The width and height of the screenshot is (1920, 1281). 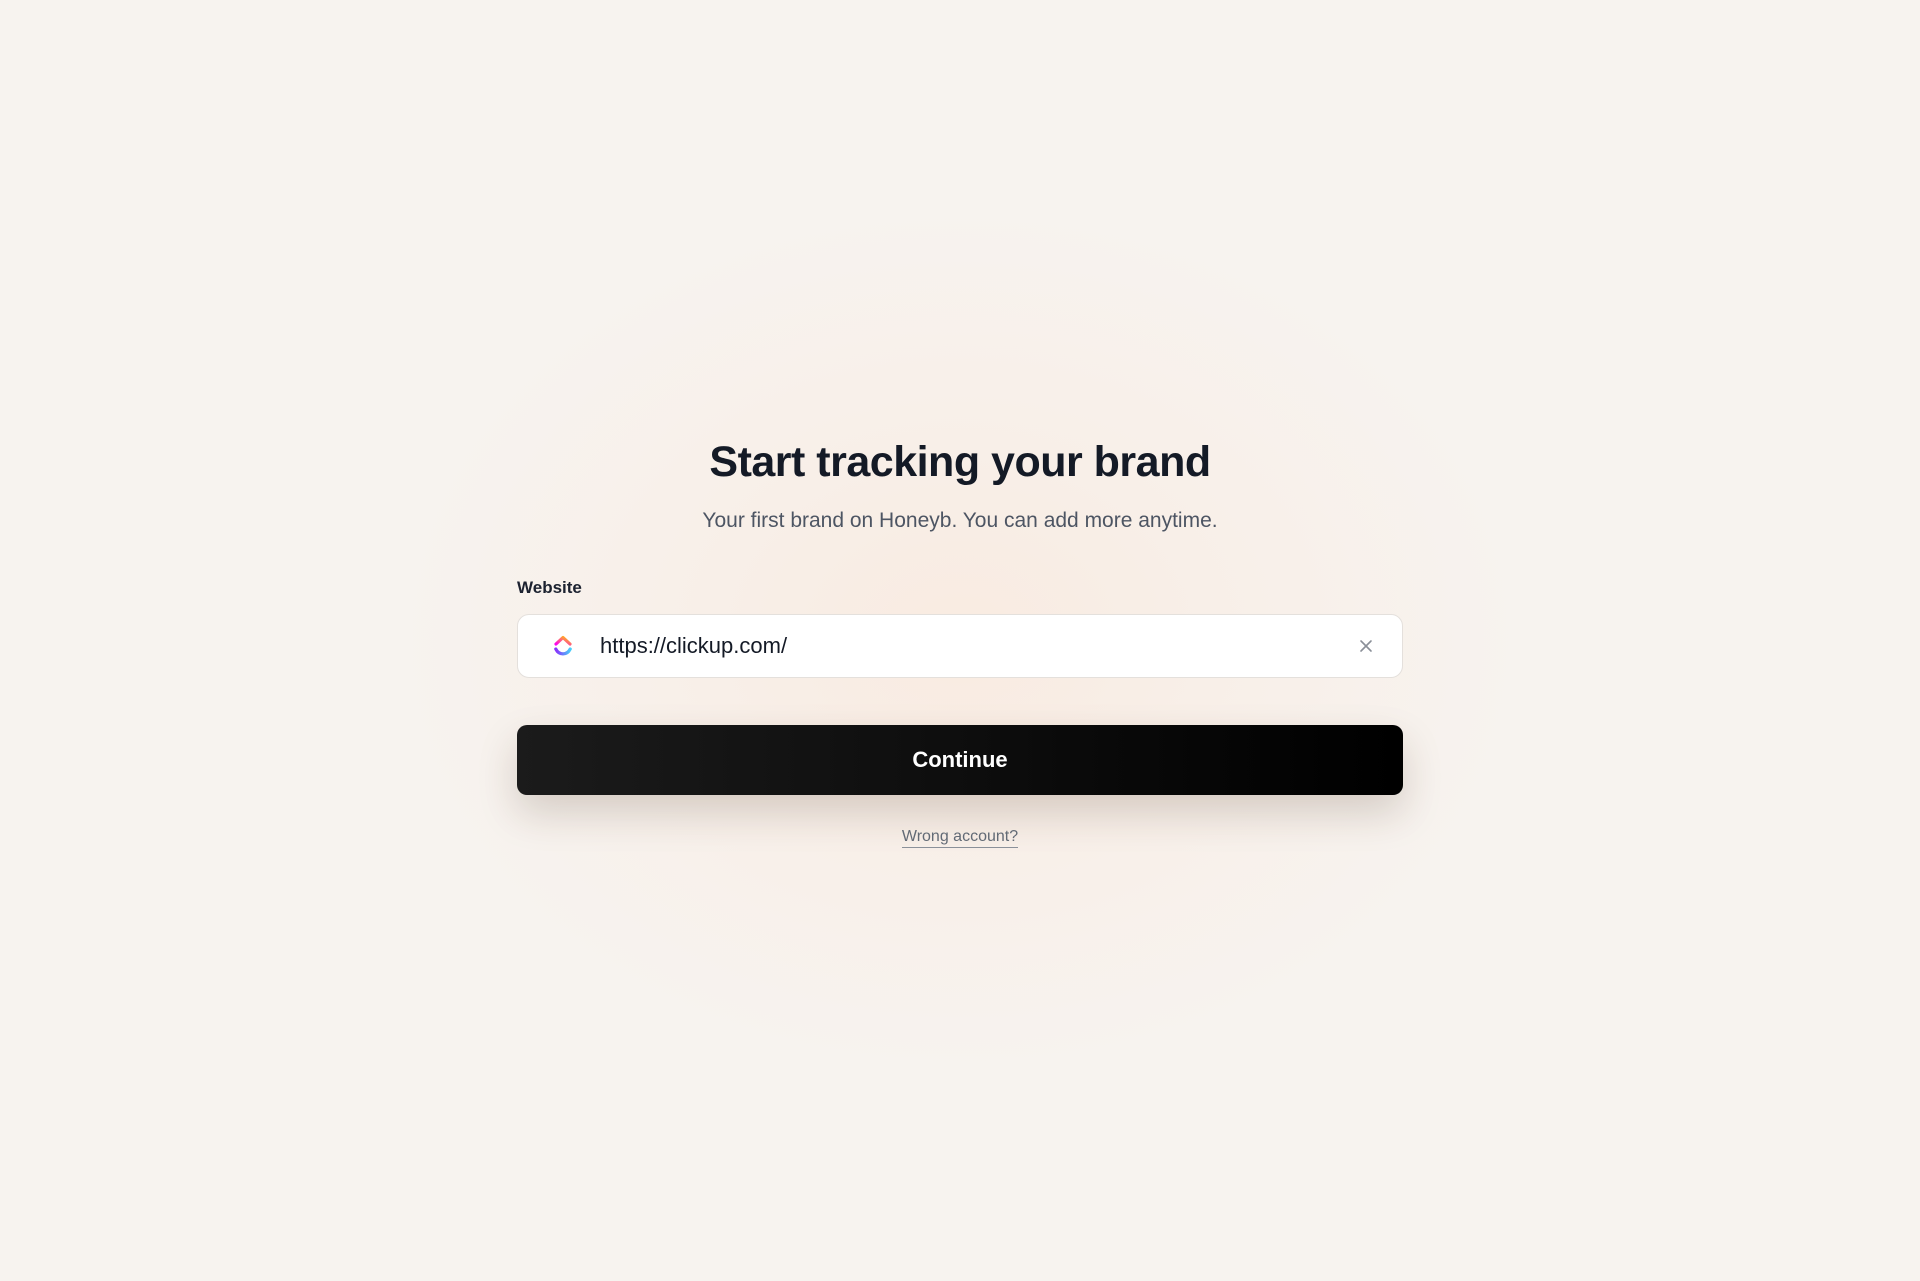 I want to click on website-input, so click(x=975, y=646).